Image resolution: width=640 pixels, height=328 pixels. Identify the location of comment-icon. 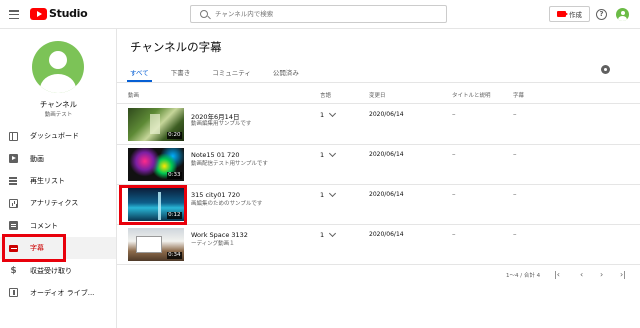
(13, 226).